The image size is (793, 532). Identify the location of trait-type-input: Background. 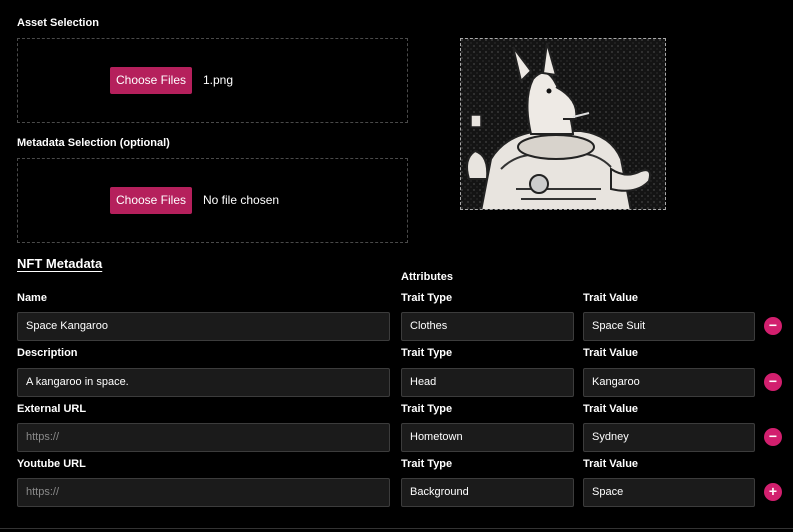
(487, 492).